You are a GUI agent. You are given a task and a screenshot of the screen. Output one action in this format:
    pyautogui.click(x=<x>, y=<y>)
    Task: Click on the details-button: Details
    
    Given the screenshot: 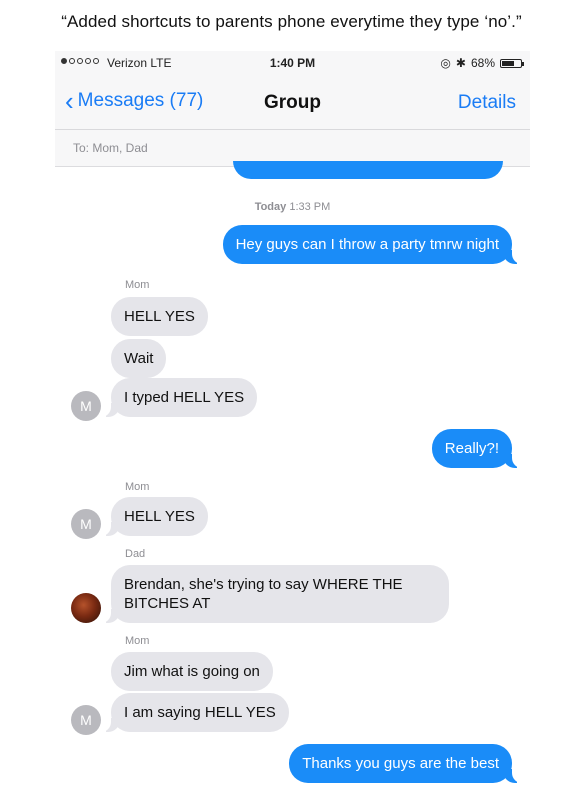 What is the action you would take?
    pyautogui.click(x=487, y=103)
    